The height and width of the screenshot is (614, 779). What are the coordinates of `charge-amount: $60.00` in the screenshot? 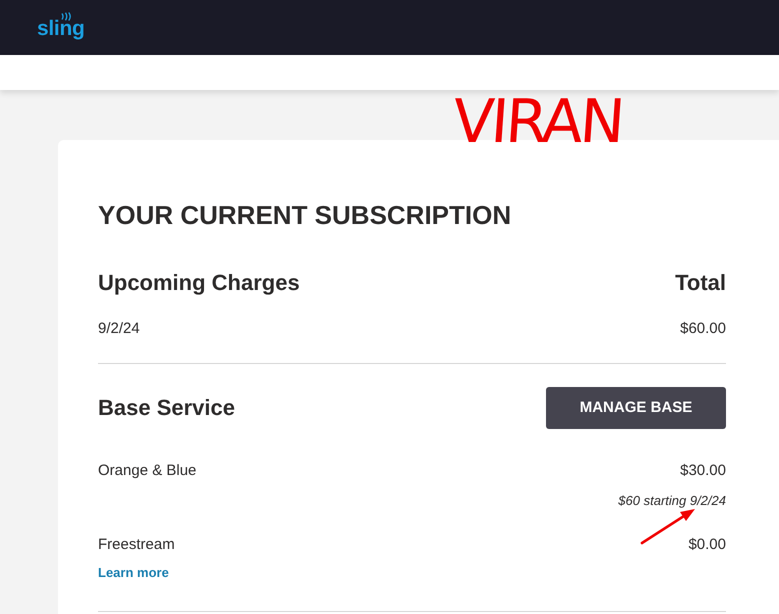 It's located at (703, 329).